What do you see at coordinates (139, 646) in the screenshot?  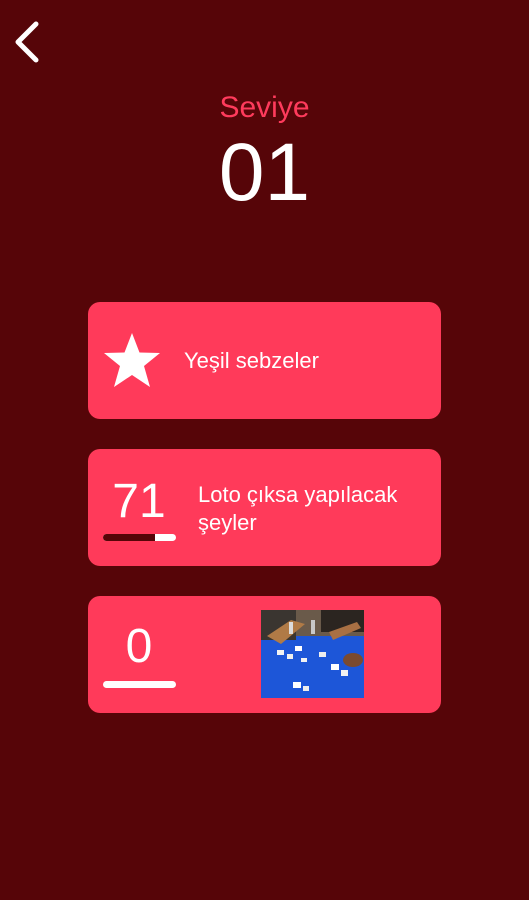 I see `progress-count: 0` at bounding box center [139, 646].